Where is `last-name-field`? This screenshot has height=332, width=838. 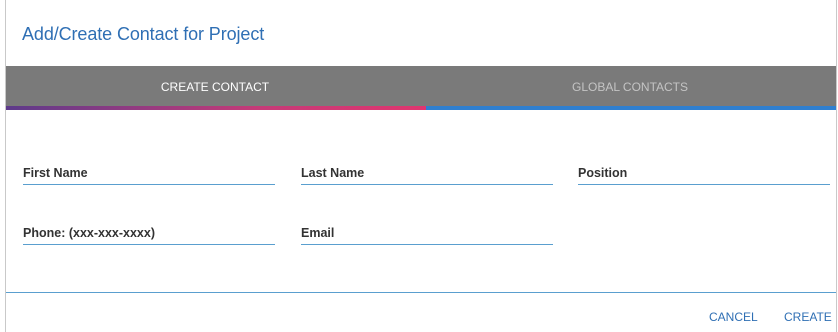 last-name-field is located at coordinates (427, 173).